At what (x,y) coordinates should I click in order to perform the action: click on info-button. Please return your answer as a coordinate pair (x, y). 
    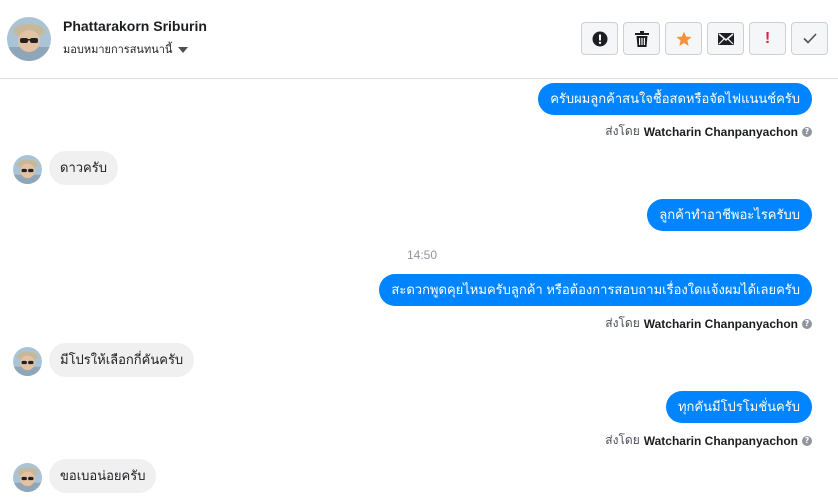
    Looking at the image, I should click on (599, 38).